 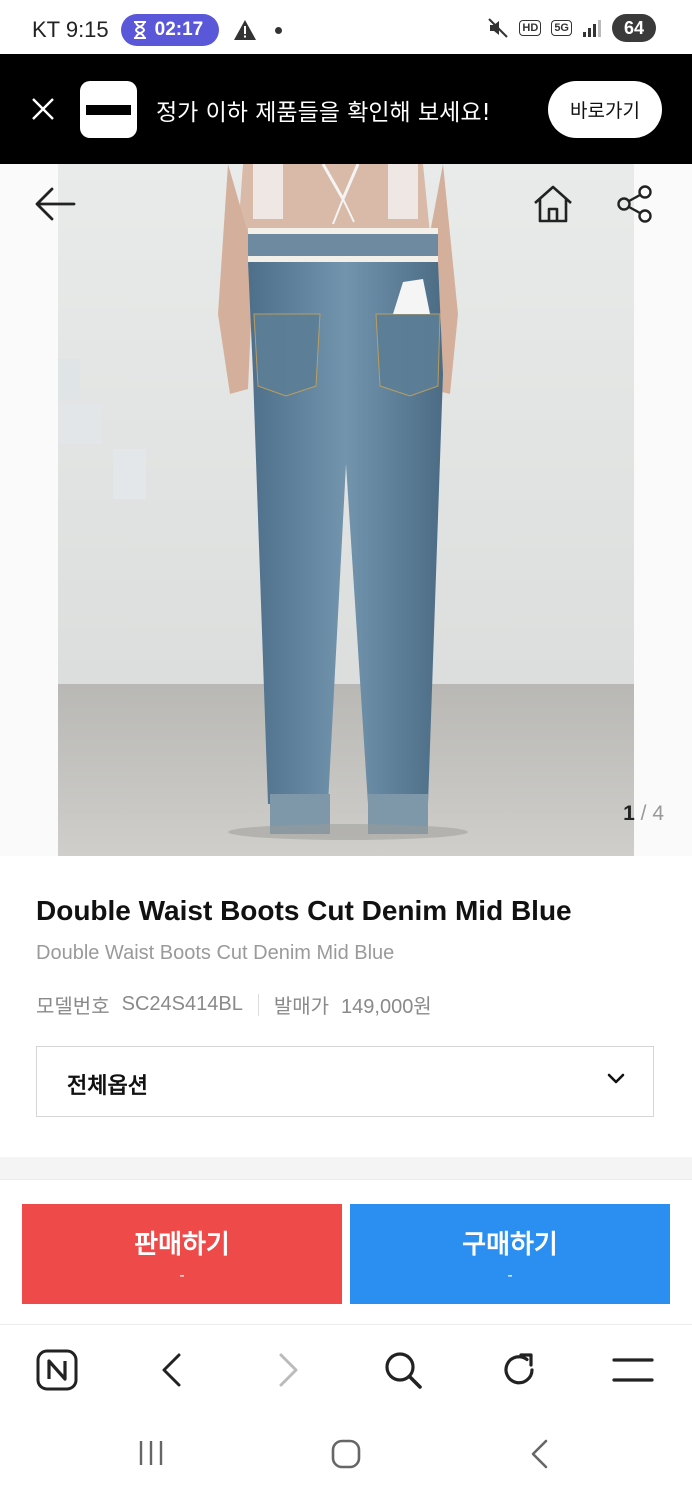 What do you see at coordinates (258, 1004) in the screenshot?
I see `meta-divider` at bounding box center [258, 1004].